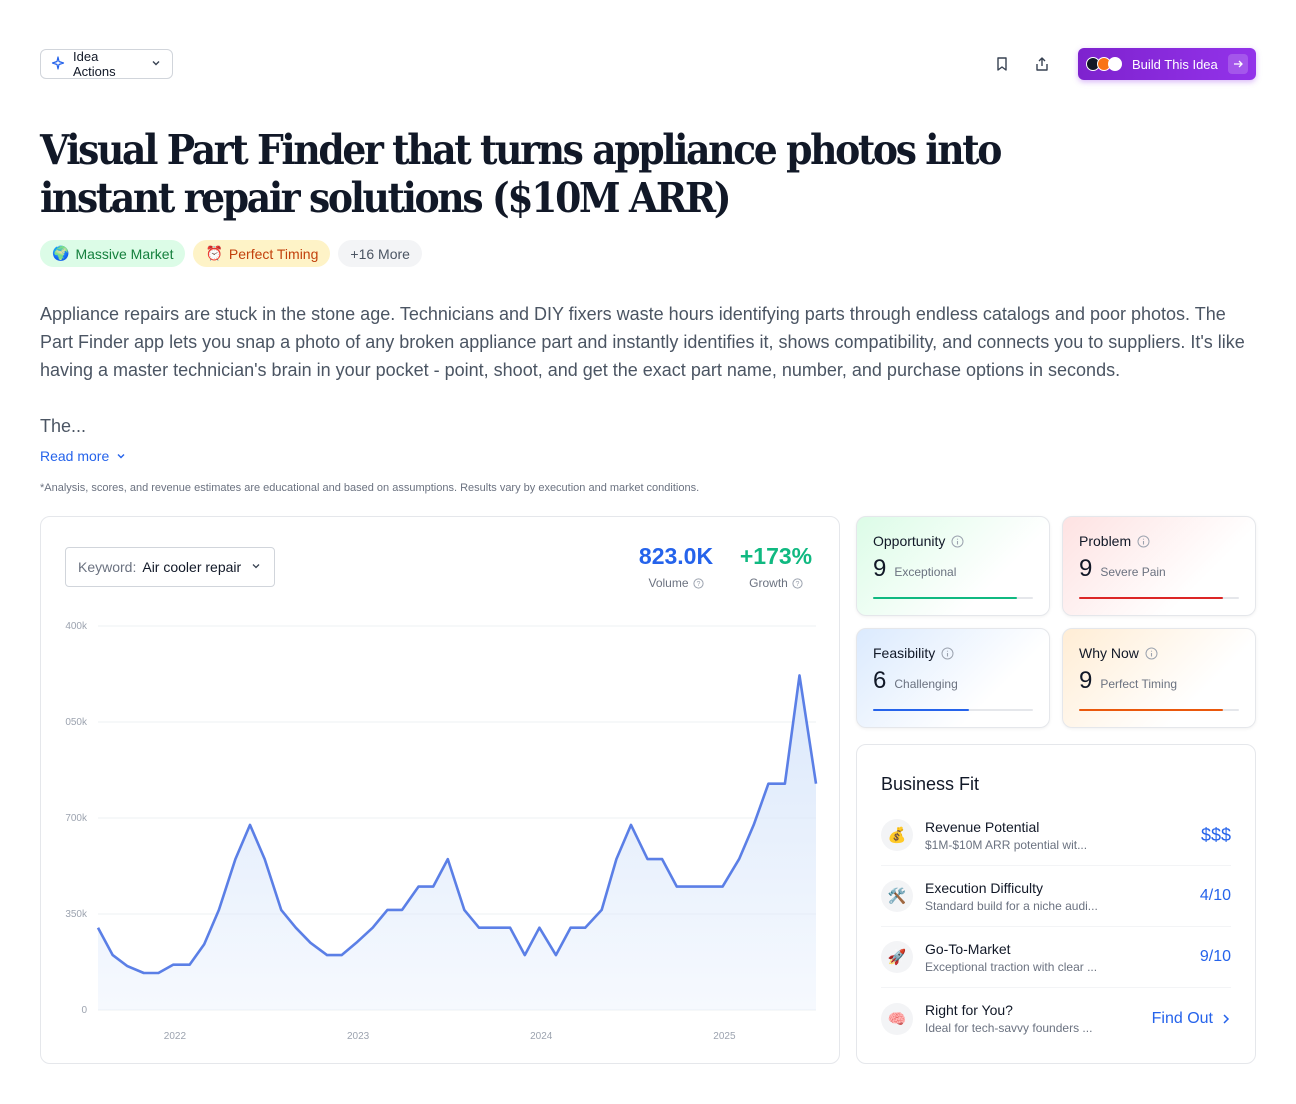 The height and width of the screenshot is (1104, 1296). I want to click on brain-icon: 🧠, so click(897, 1018).